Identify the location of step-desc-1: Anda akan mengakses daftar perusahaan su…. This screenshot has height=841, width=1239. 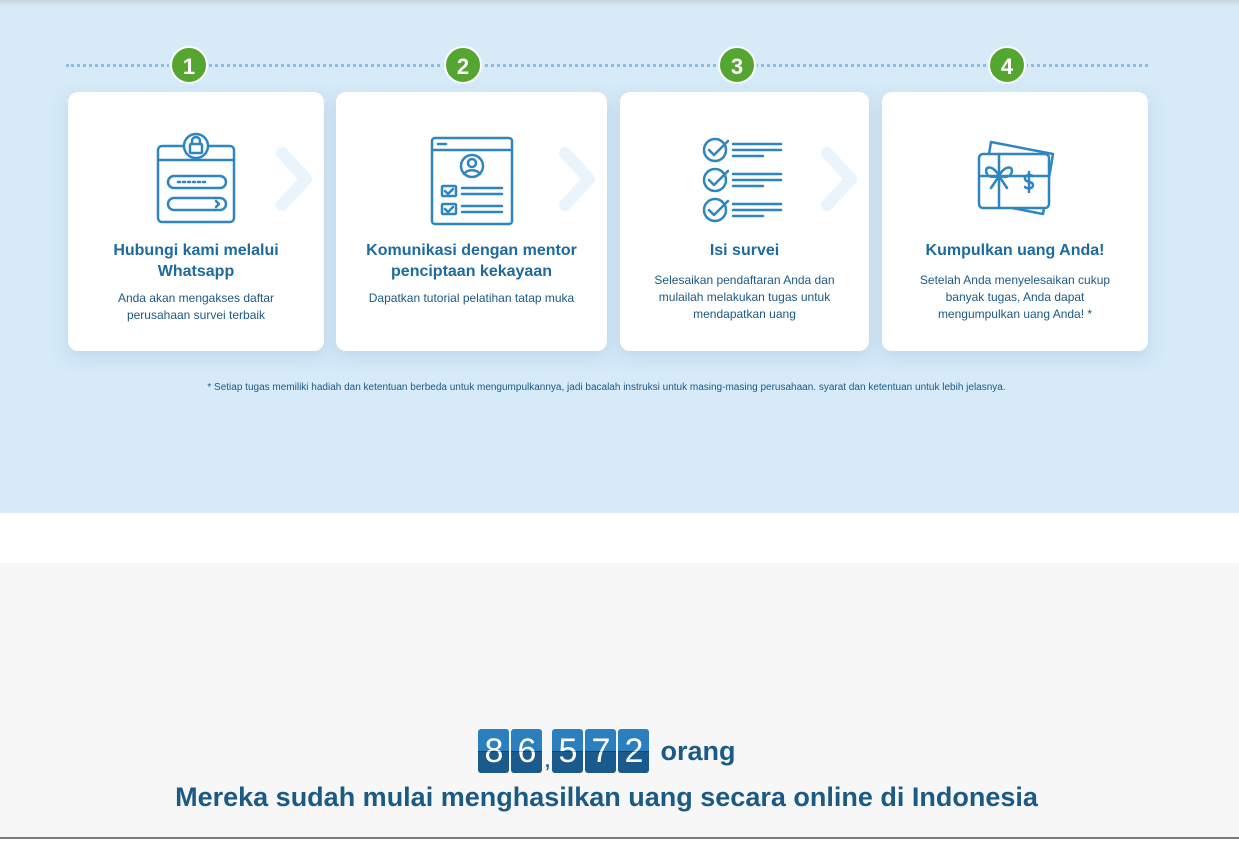
(196, 306).